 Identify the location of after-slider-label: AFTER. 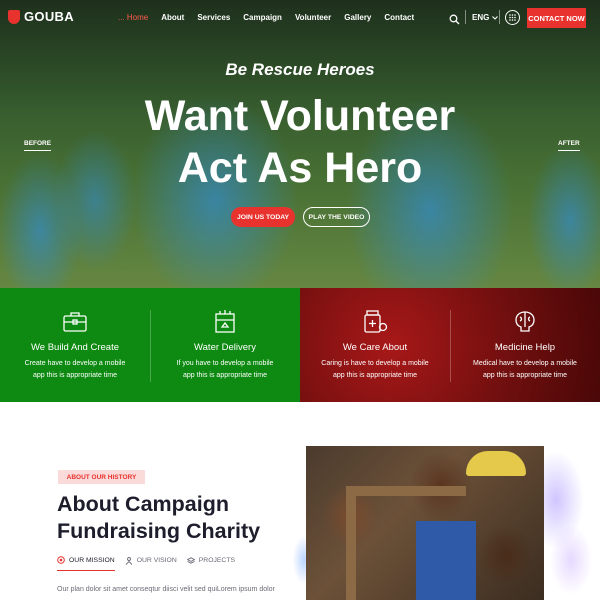
(569, 145).